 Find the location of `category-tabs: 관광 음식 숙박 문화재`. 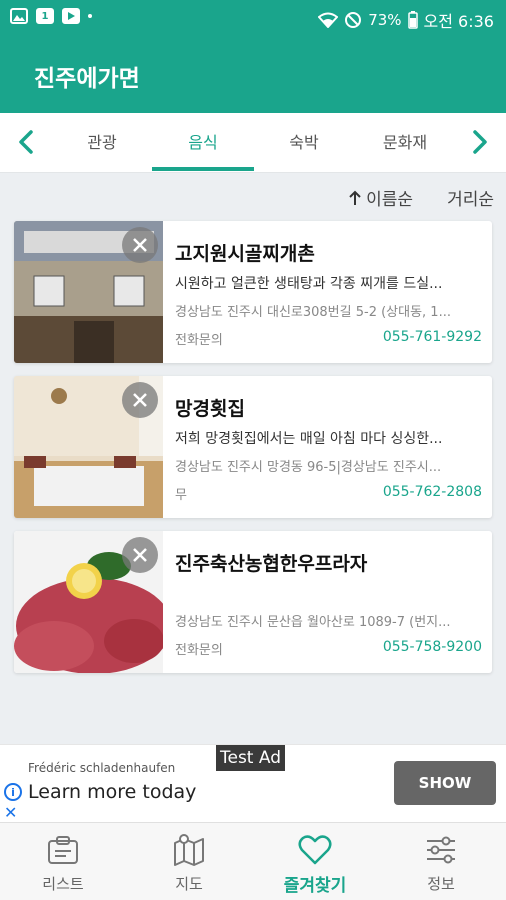

category-tabs: 관광 음식 숙박 문화재 is located at coordinates (253, 143).